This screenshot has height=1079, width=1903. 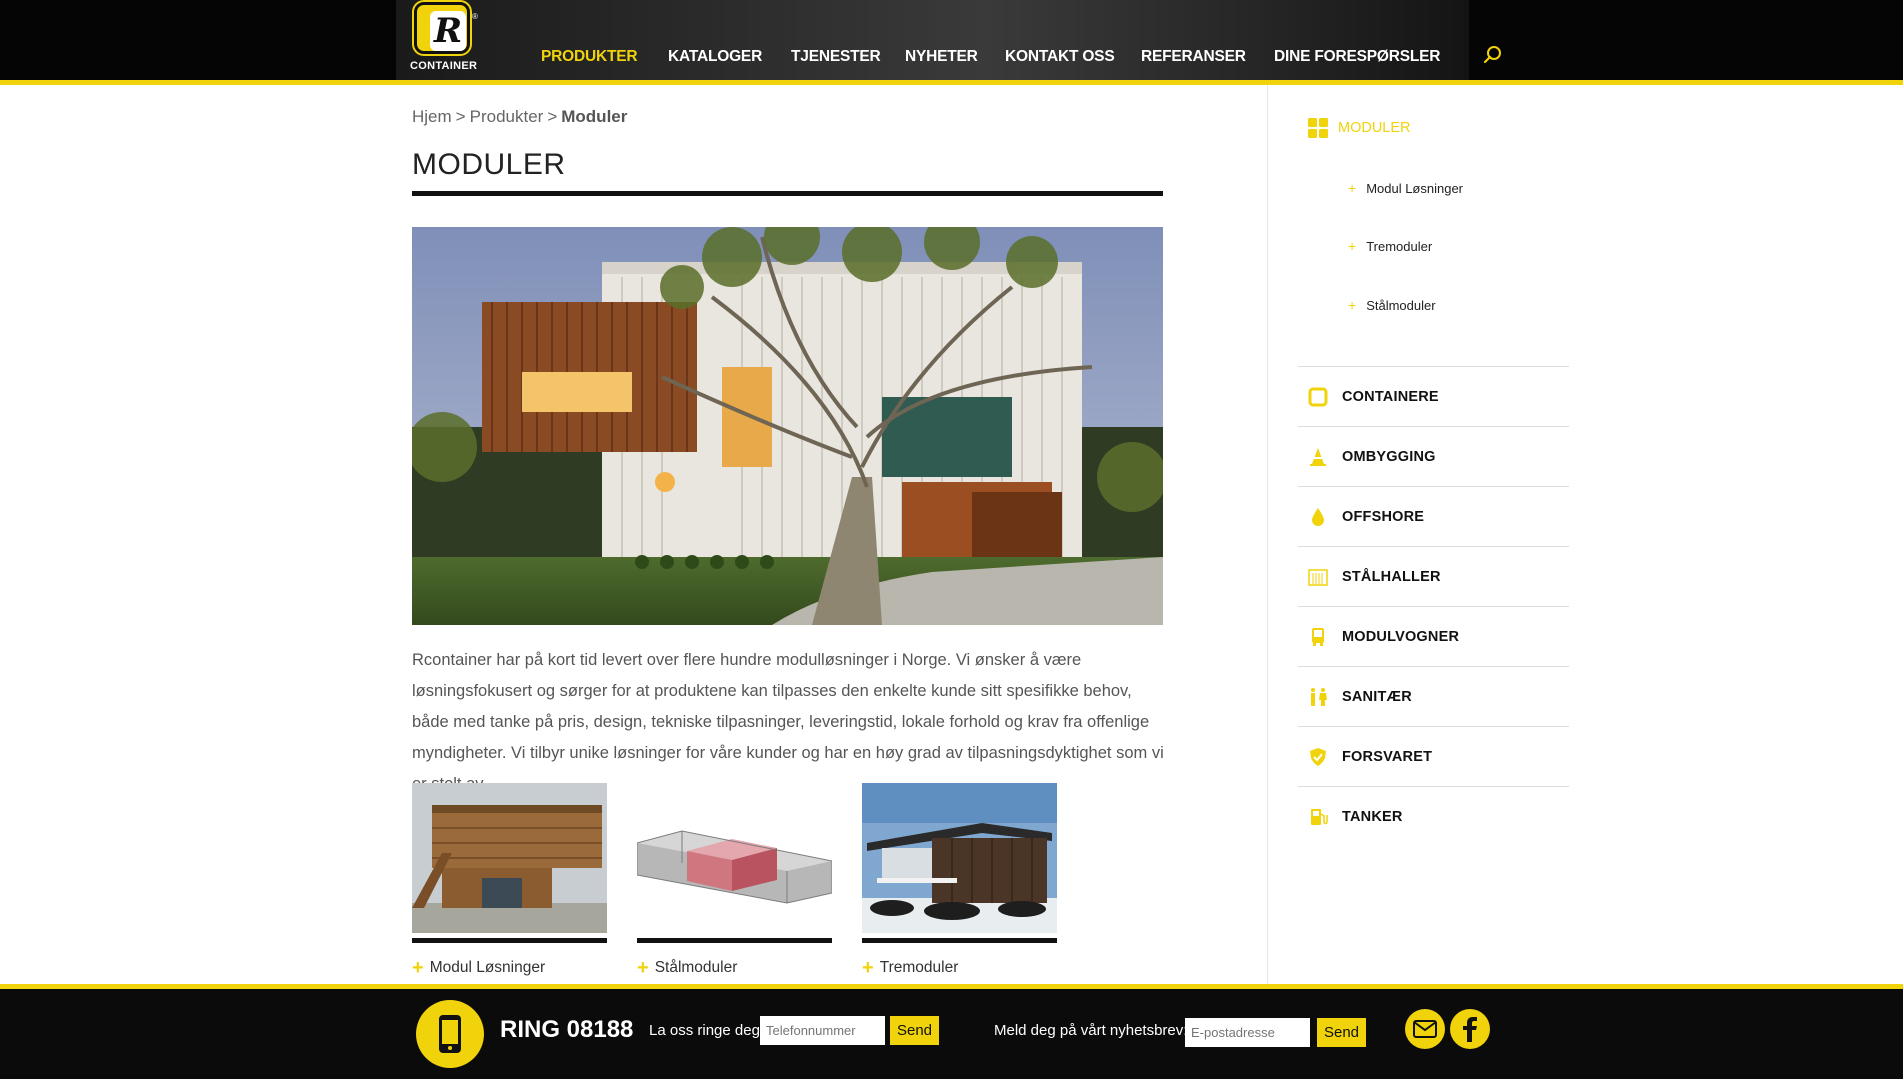 I want to click on sidebar-item-ombygging: OMBYGGING, so click(x=1433, y=456).